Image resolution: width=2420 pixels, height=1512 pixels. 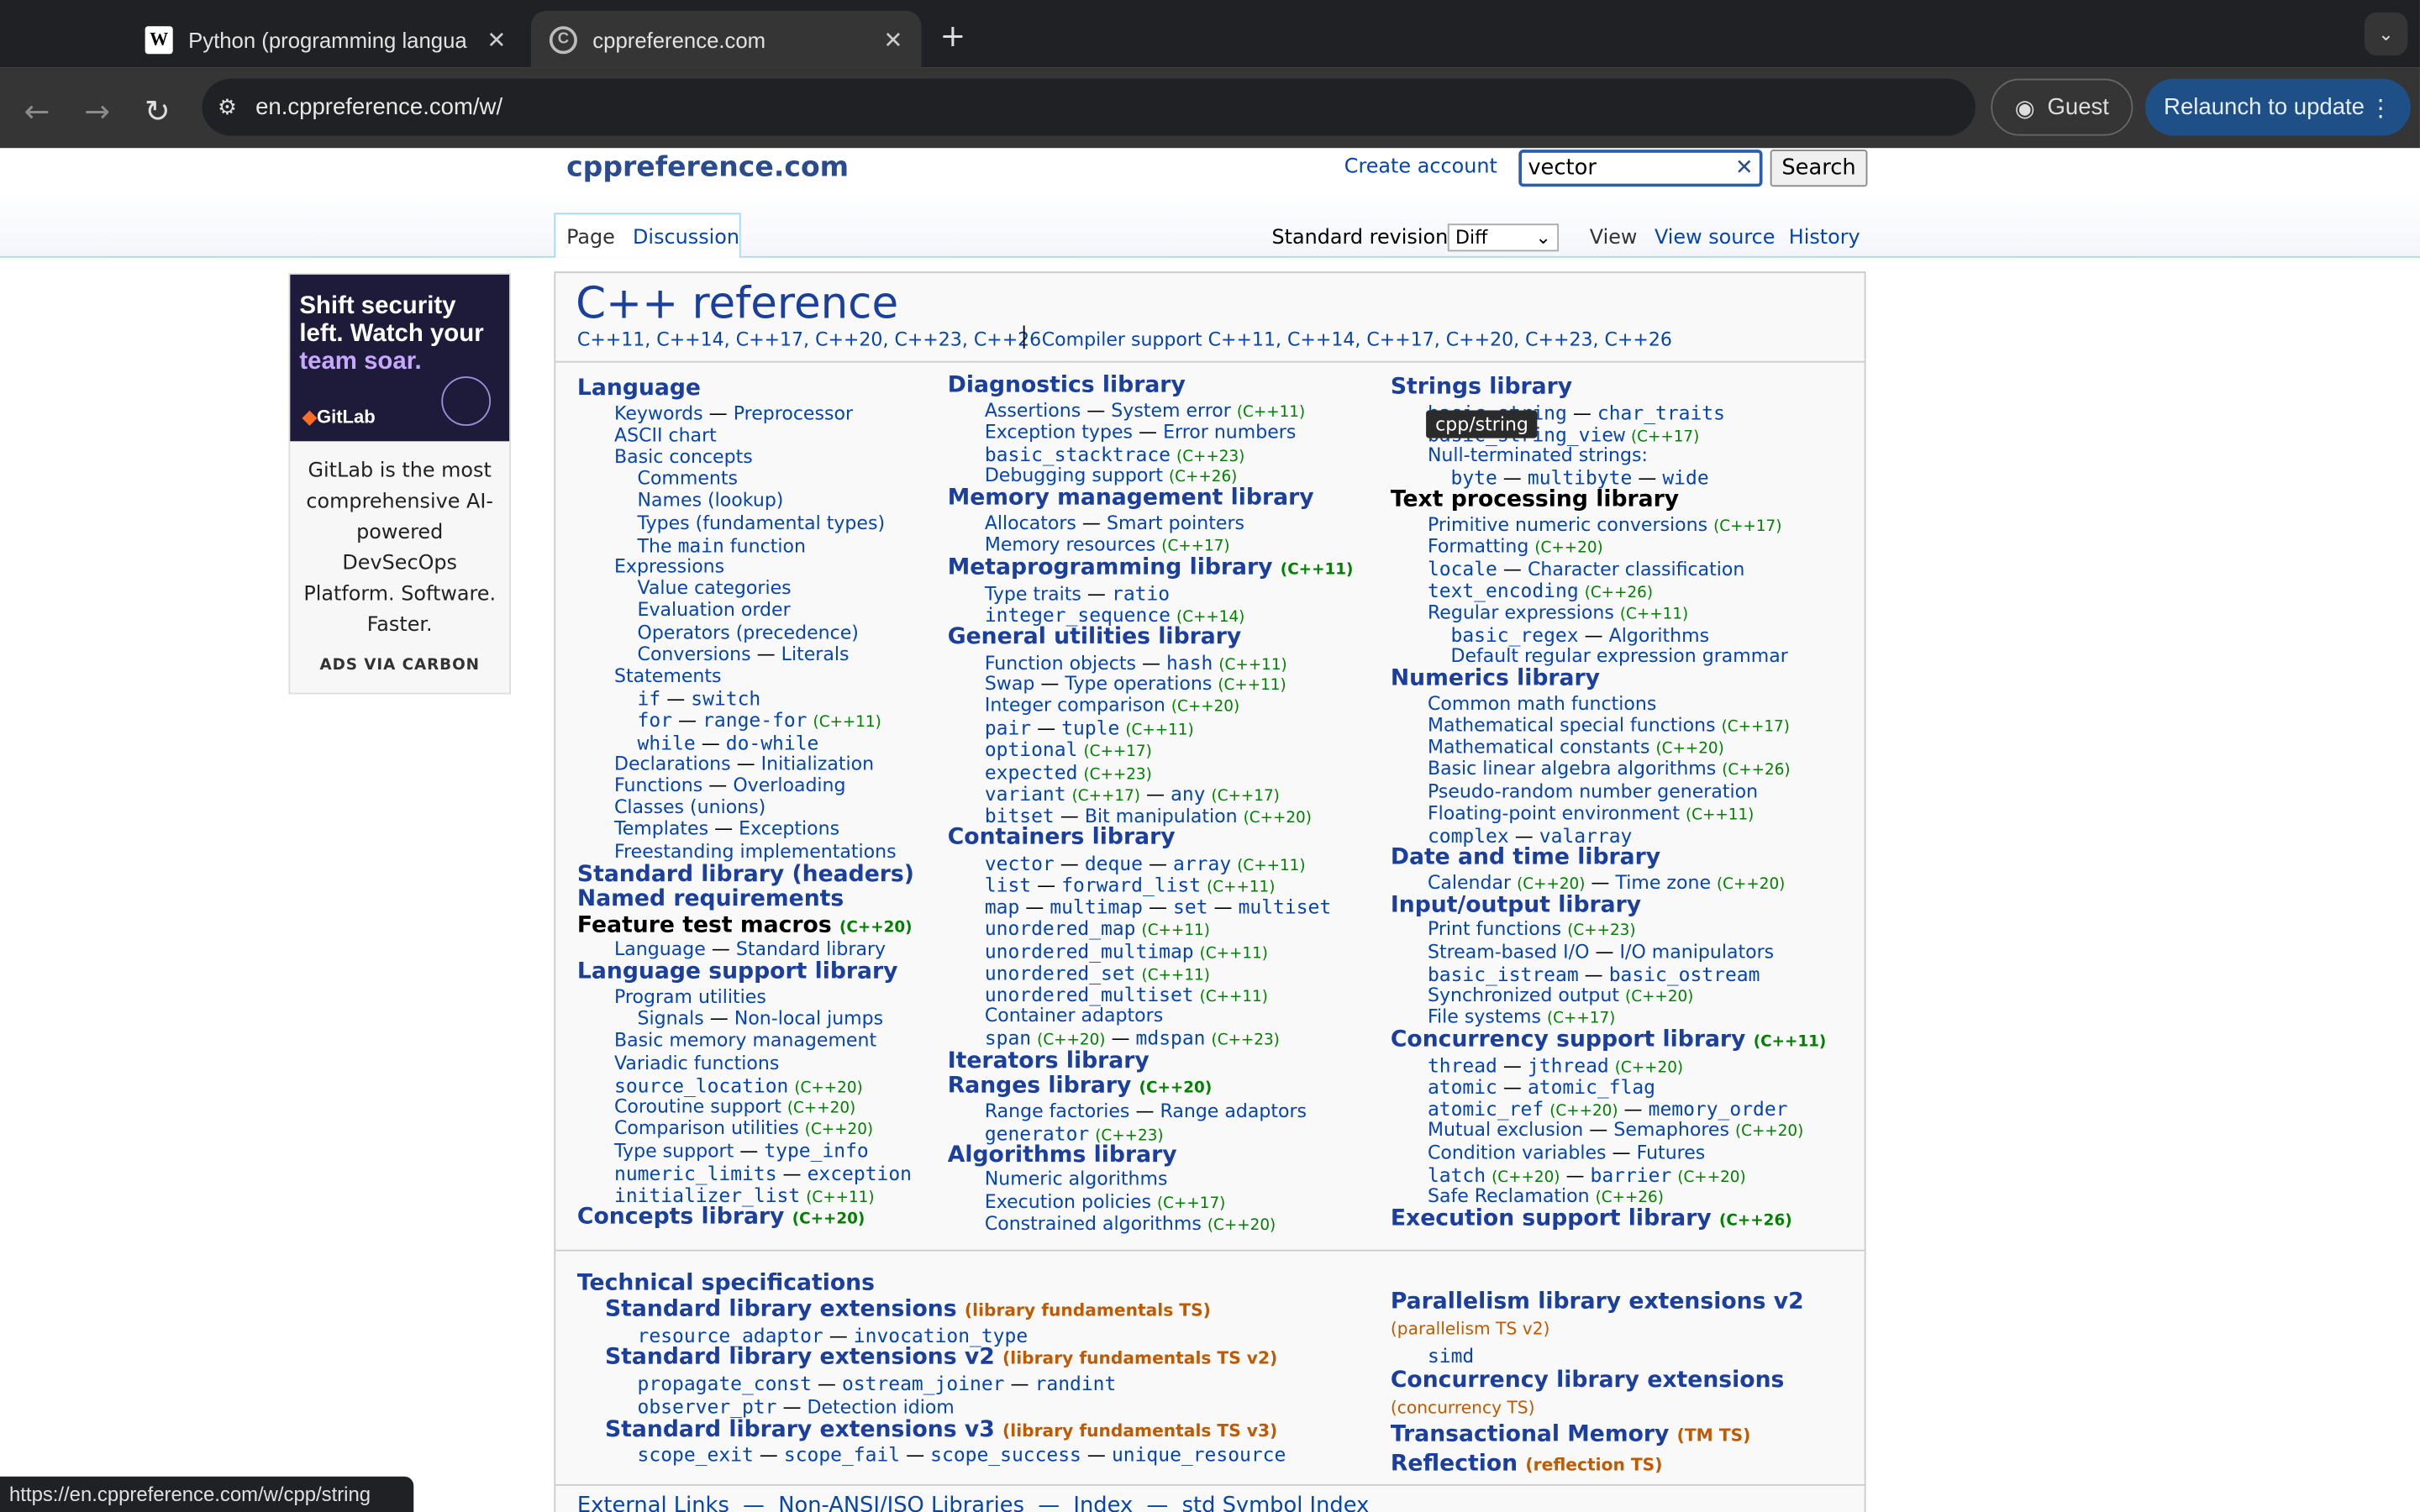 What do you see at coordinates (796, 1406) in the screenshot?
I see `list-item: observer_ptr — Detection idiom` at bounding box center [796, 1406].